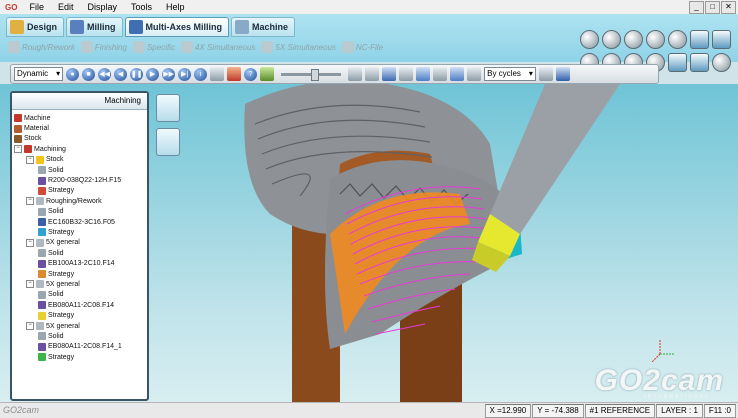 This screenshot has width=738, height=418. What do you see at coordinates (423, 74) in the screenshot?
I see `toolpath-view-icon` at bounding box center [423, 74].